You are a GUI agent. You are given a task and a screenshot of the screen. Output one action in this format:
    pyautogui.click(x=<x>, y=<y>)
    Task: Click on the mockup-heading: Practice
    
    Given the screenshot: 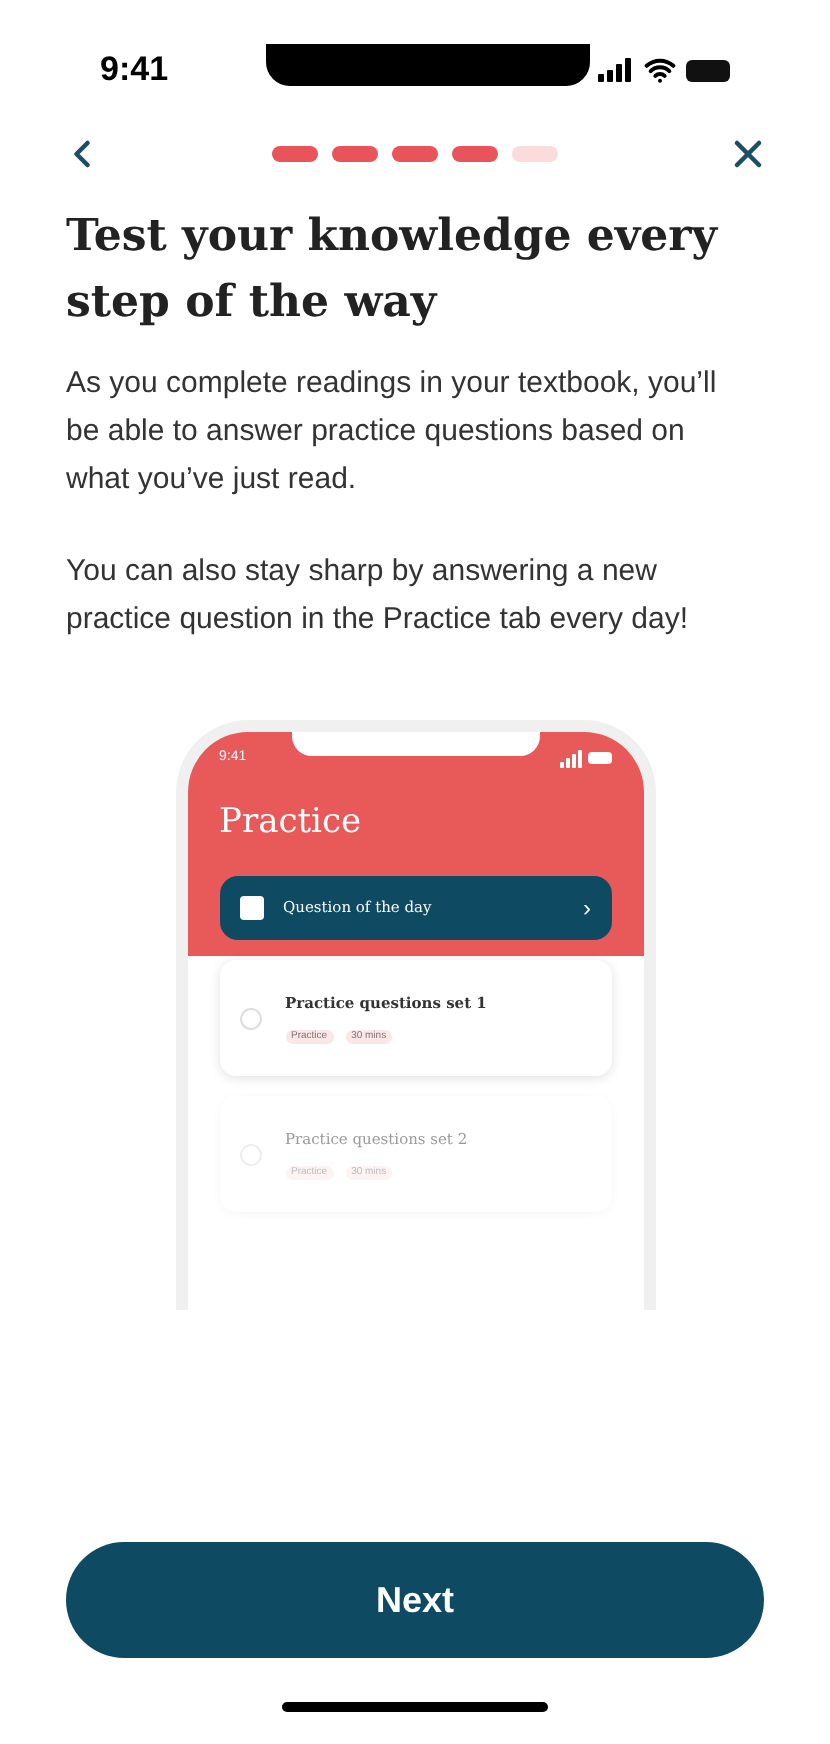 What is the action you would take?
    pyautogui.click(x=291, y=822)
    